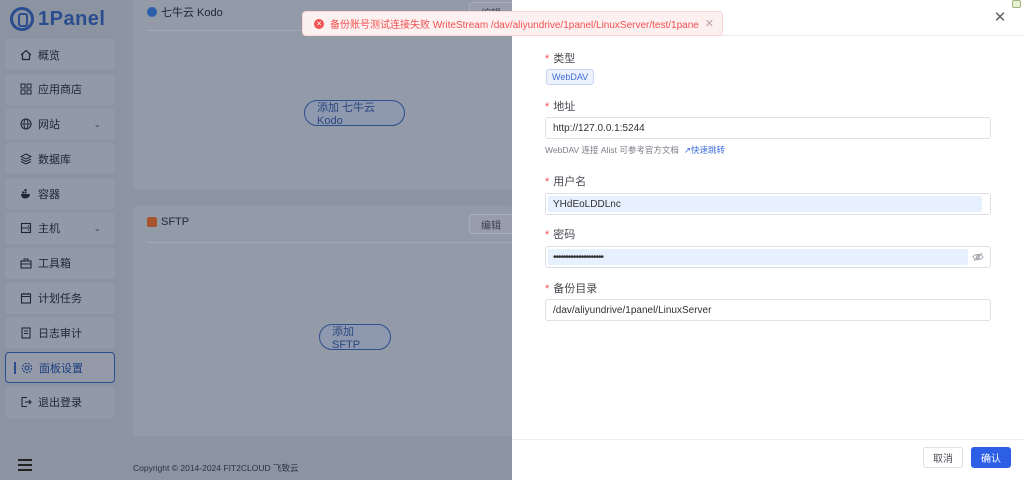 This screenshot has height=480, width=1024. I want to click on type-tag: WebDAV, so click(570, 77).